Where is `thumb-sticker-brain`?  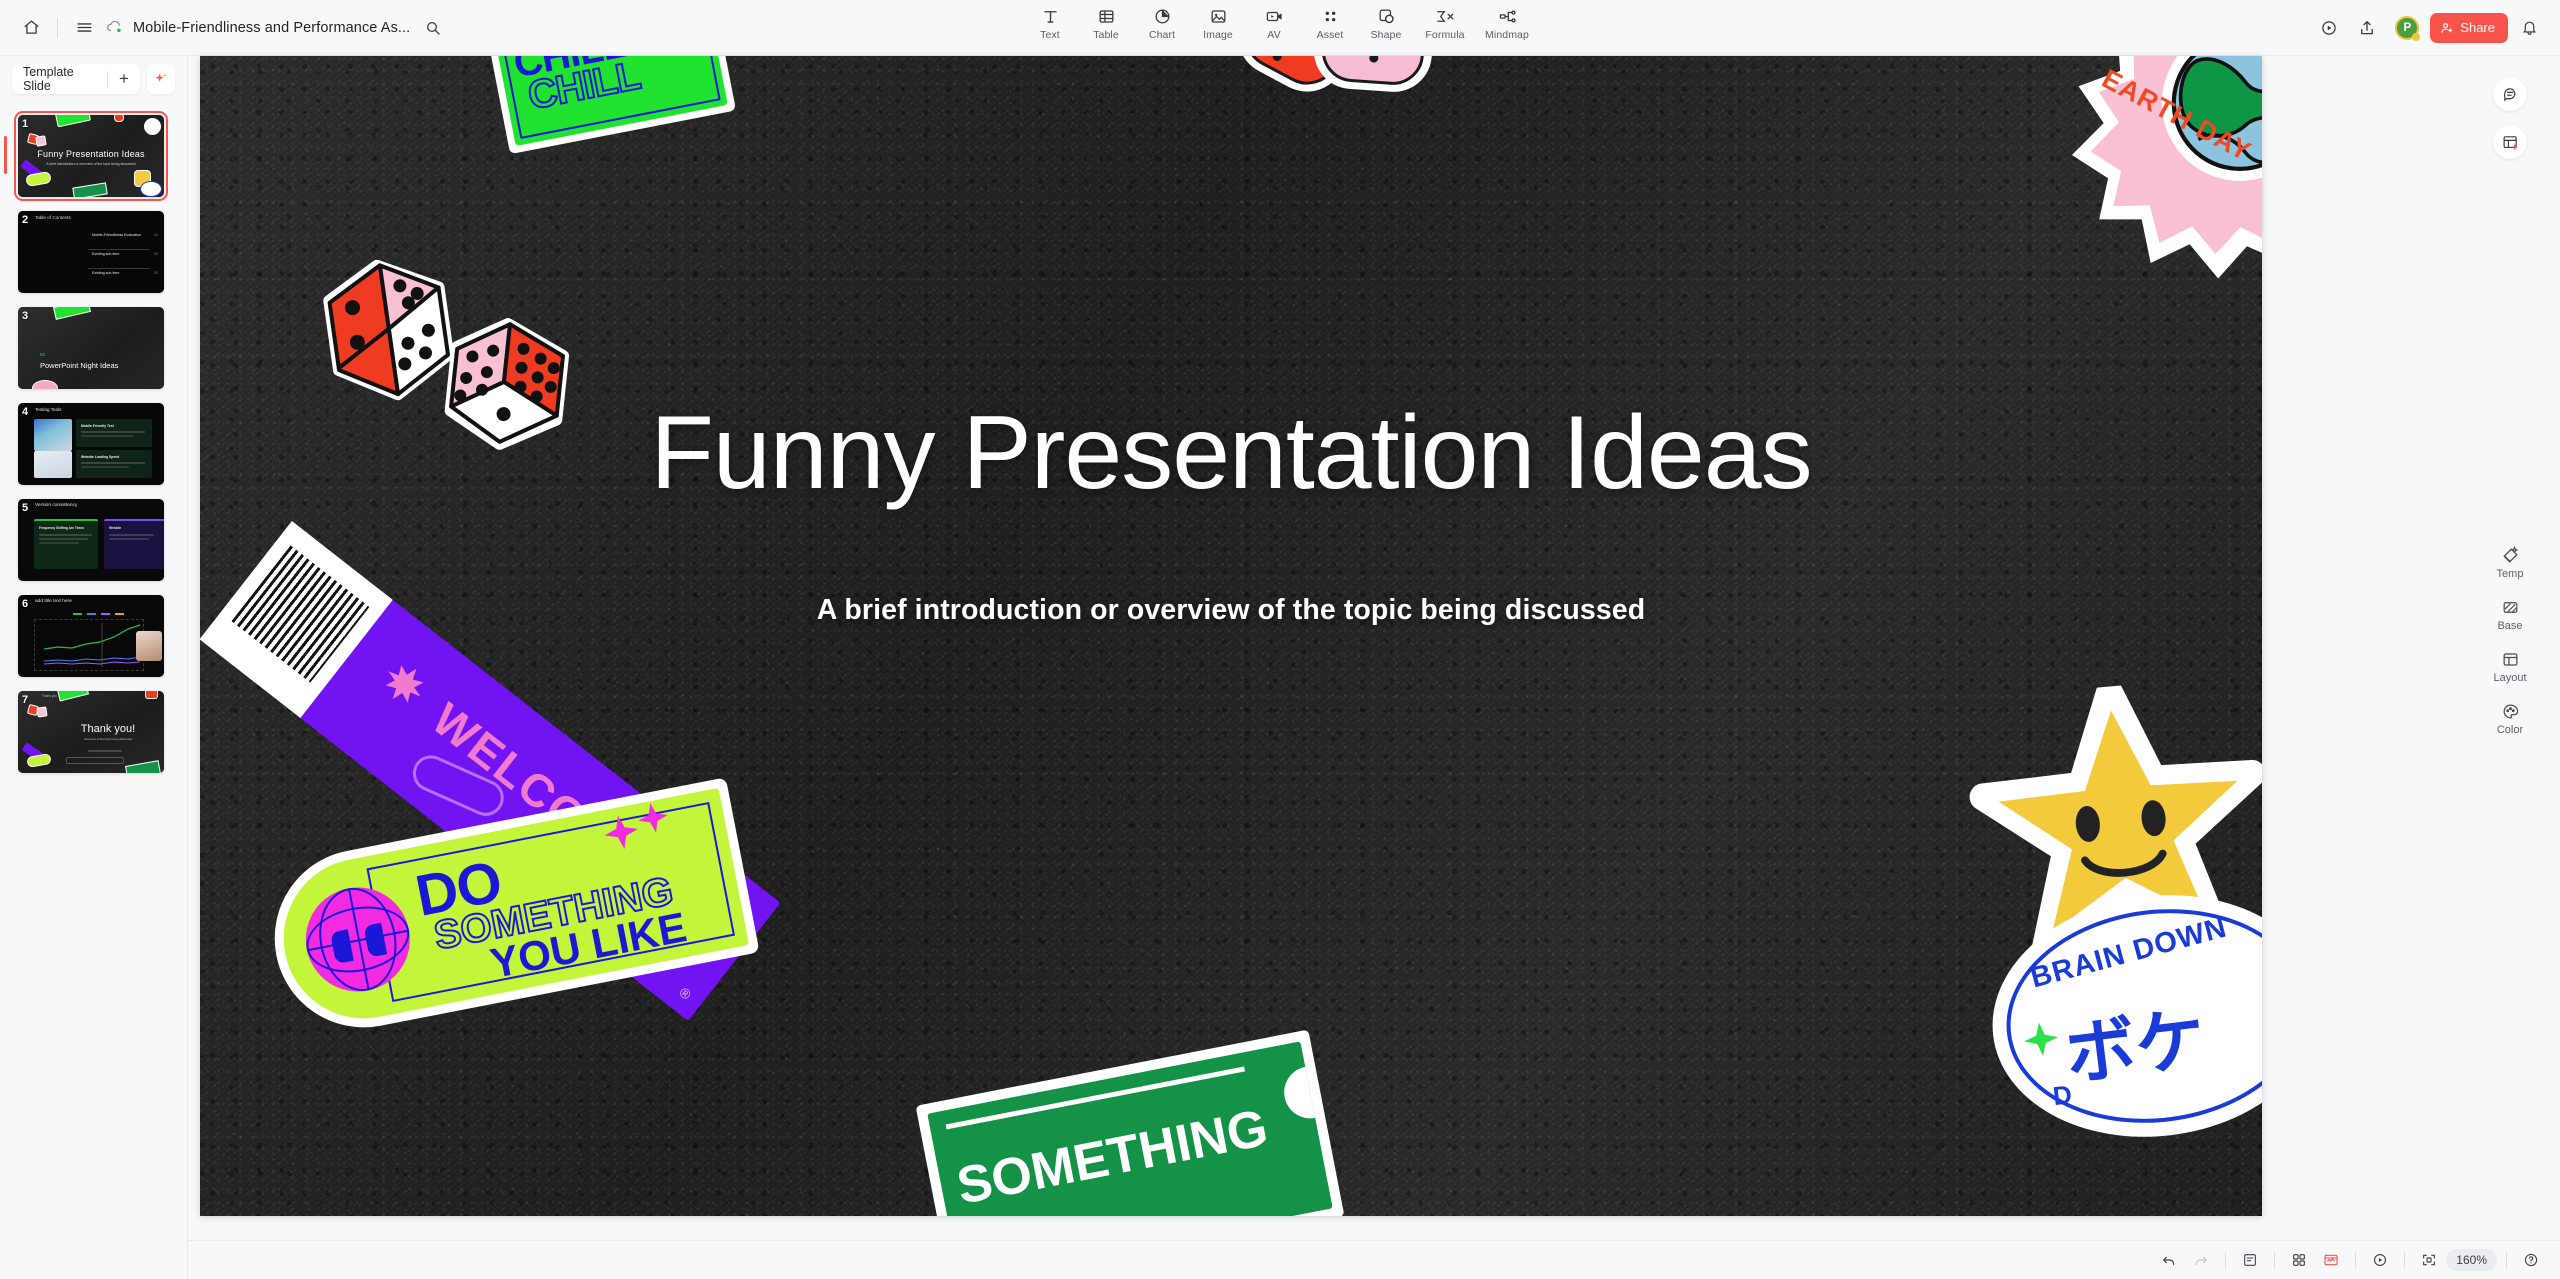 thumb-sticker-brain is located at coordinates (151, 189).